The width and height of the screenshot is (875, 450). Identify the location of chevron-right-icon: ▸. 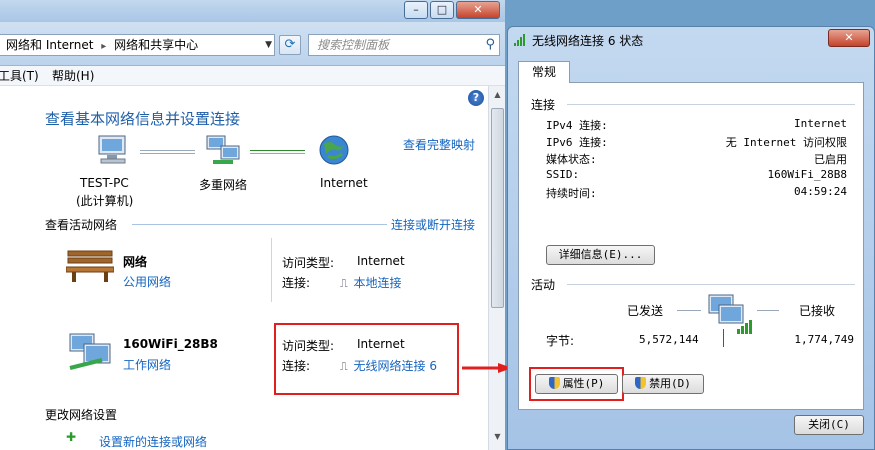
(104, 46).